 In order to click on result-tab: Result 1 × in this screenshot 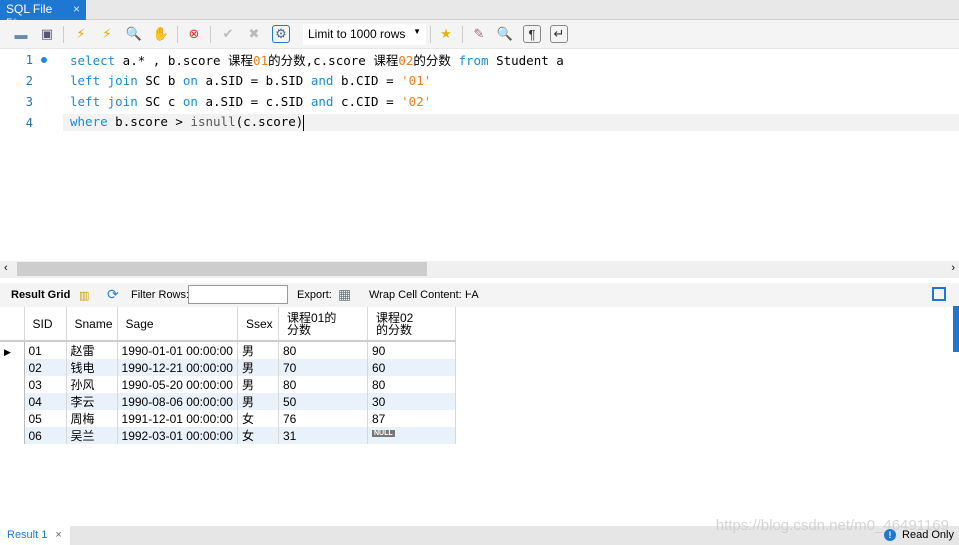, I will do `click(35, 535)`.